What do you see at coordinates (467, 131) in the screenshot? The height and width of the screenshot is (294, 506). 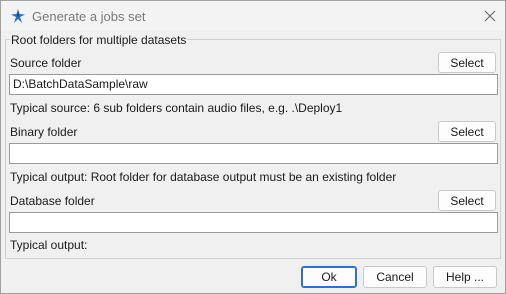 I see `binary-select-button: Select` at bounding box center [467, 131].